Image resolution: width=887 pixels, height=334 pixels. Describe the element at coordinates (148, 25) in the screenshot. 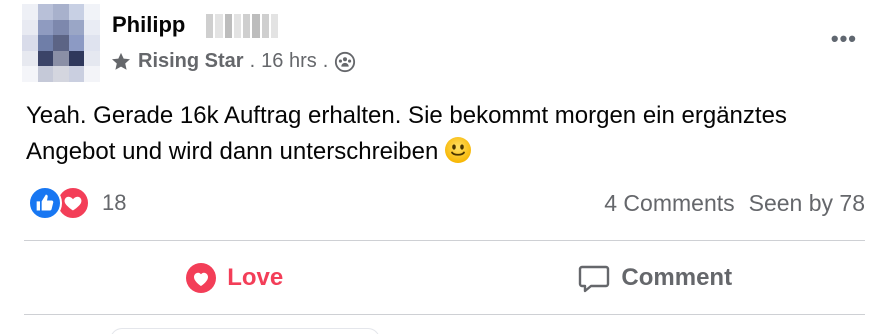

I see `author-name: Philipp` at that location.